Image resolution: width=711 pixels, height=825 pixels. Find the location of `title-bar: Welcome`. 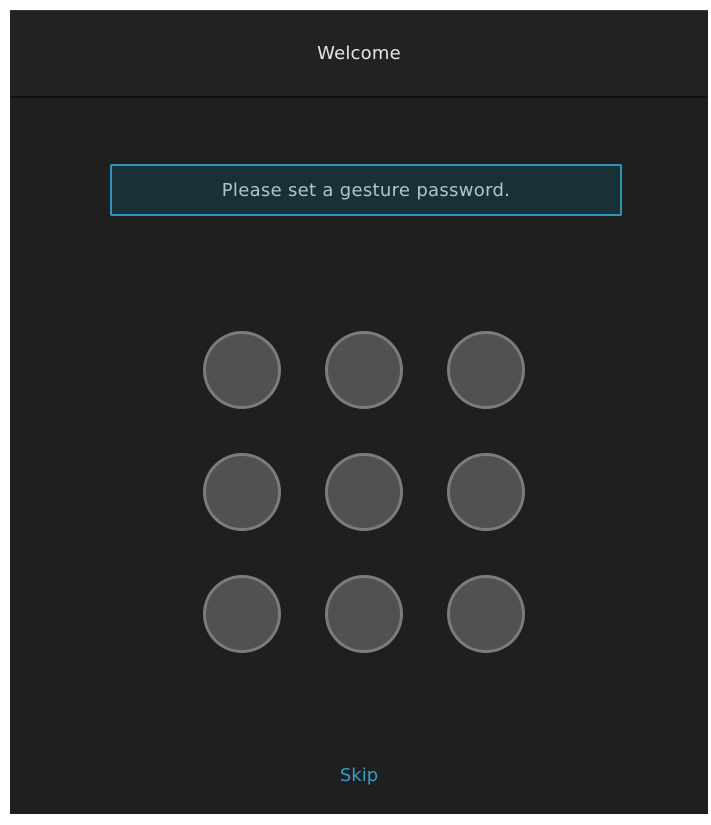

title-bar: Welcome is located at coordinates (359, 54).